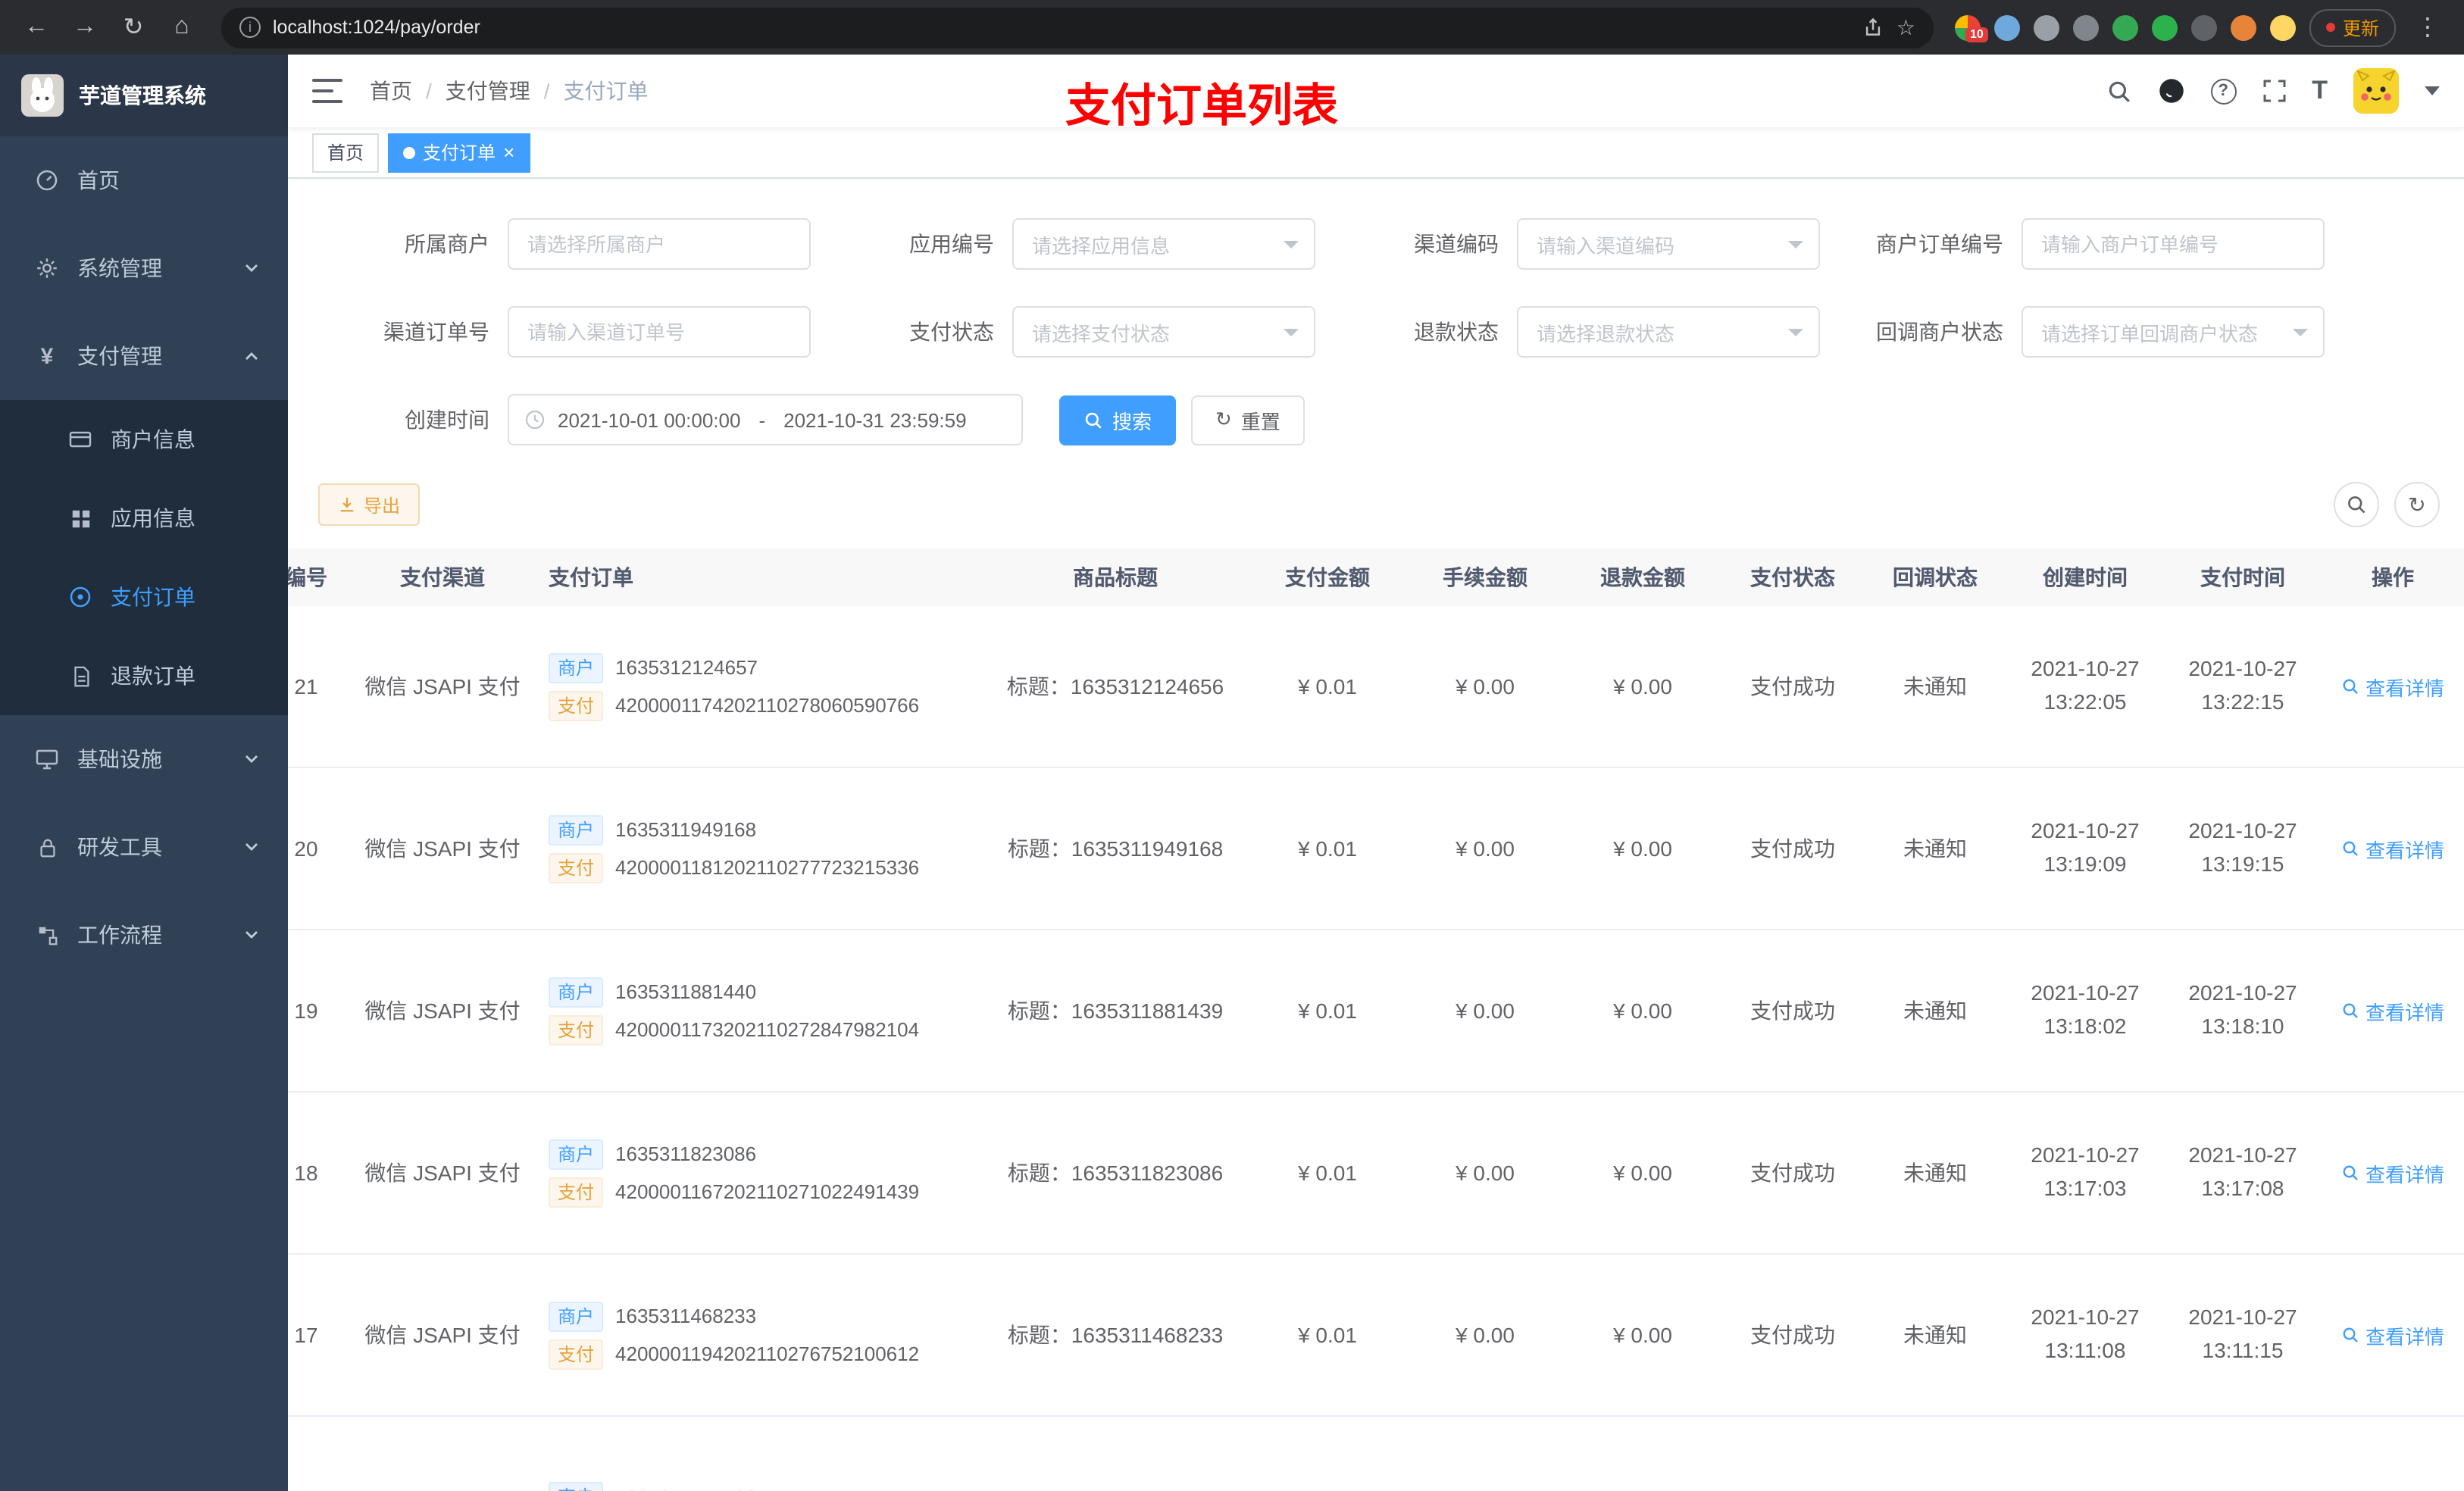  I want to click on avatar-caret-icon, so click(2432, 90).